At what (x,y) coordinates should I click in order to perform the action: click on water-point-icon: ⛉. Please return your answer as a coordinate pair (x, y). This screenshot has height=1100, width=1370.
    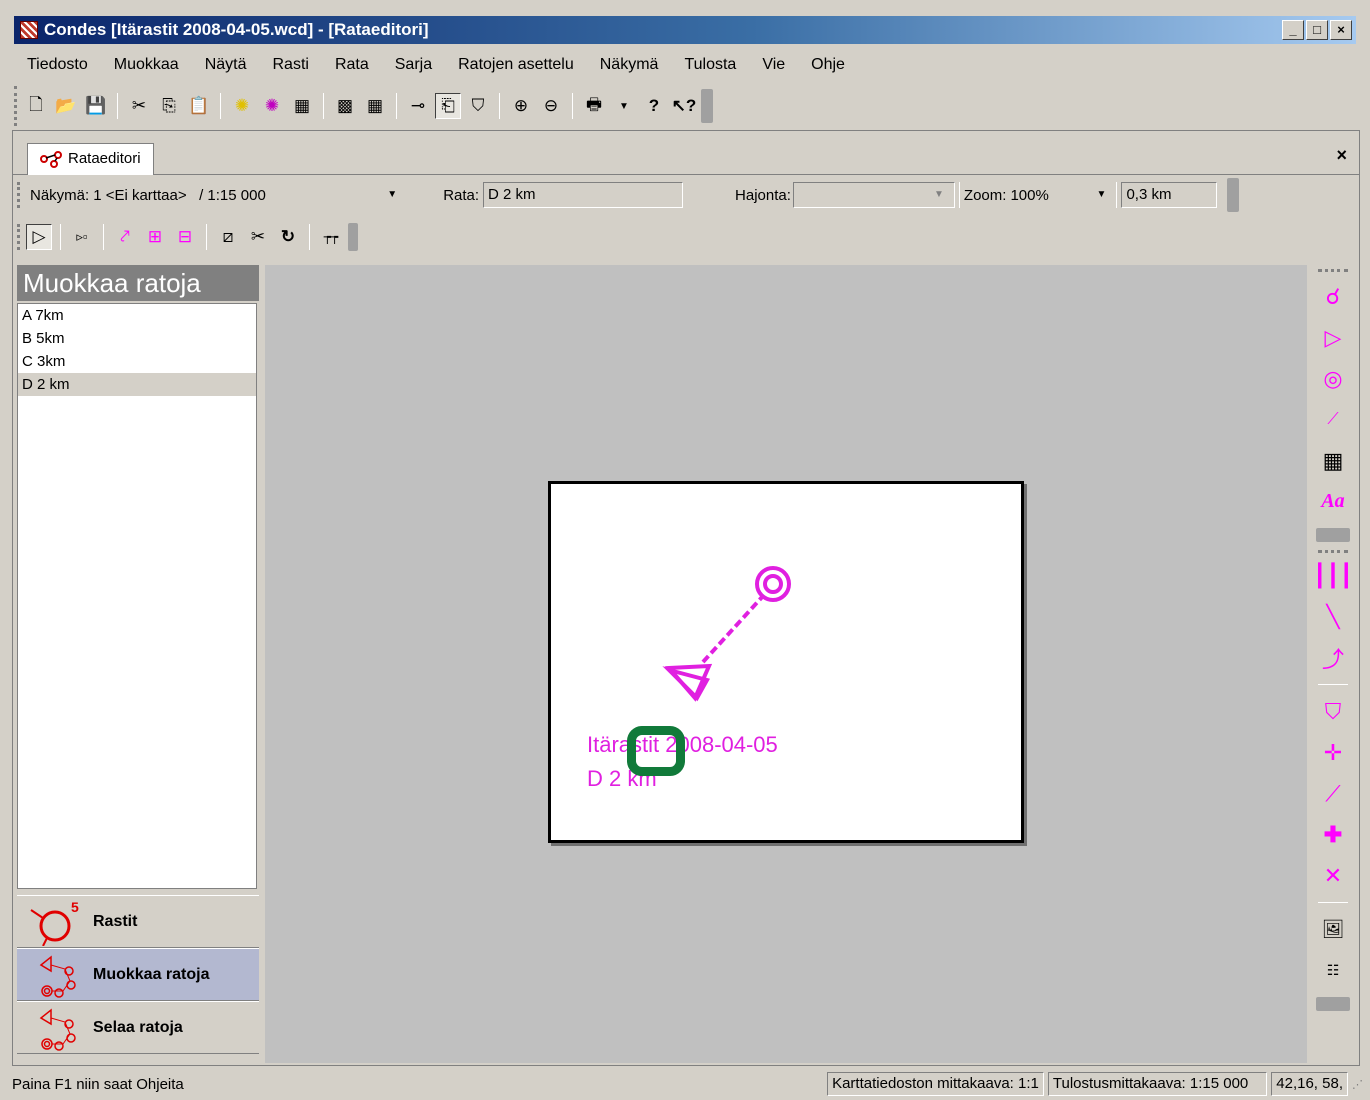
    Looking at the image, I should click on (1333, 711).